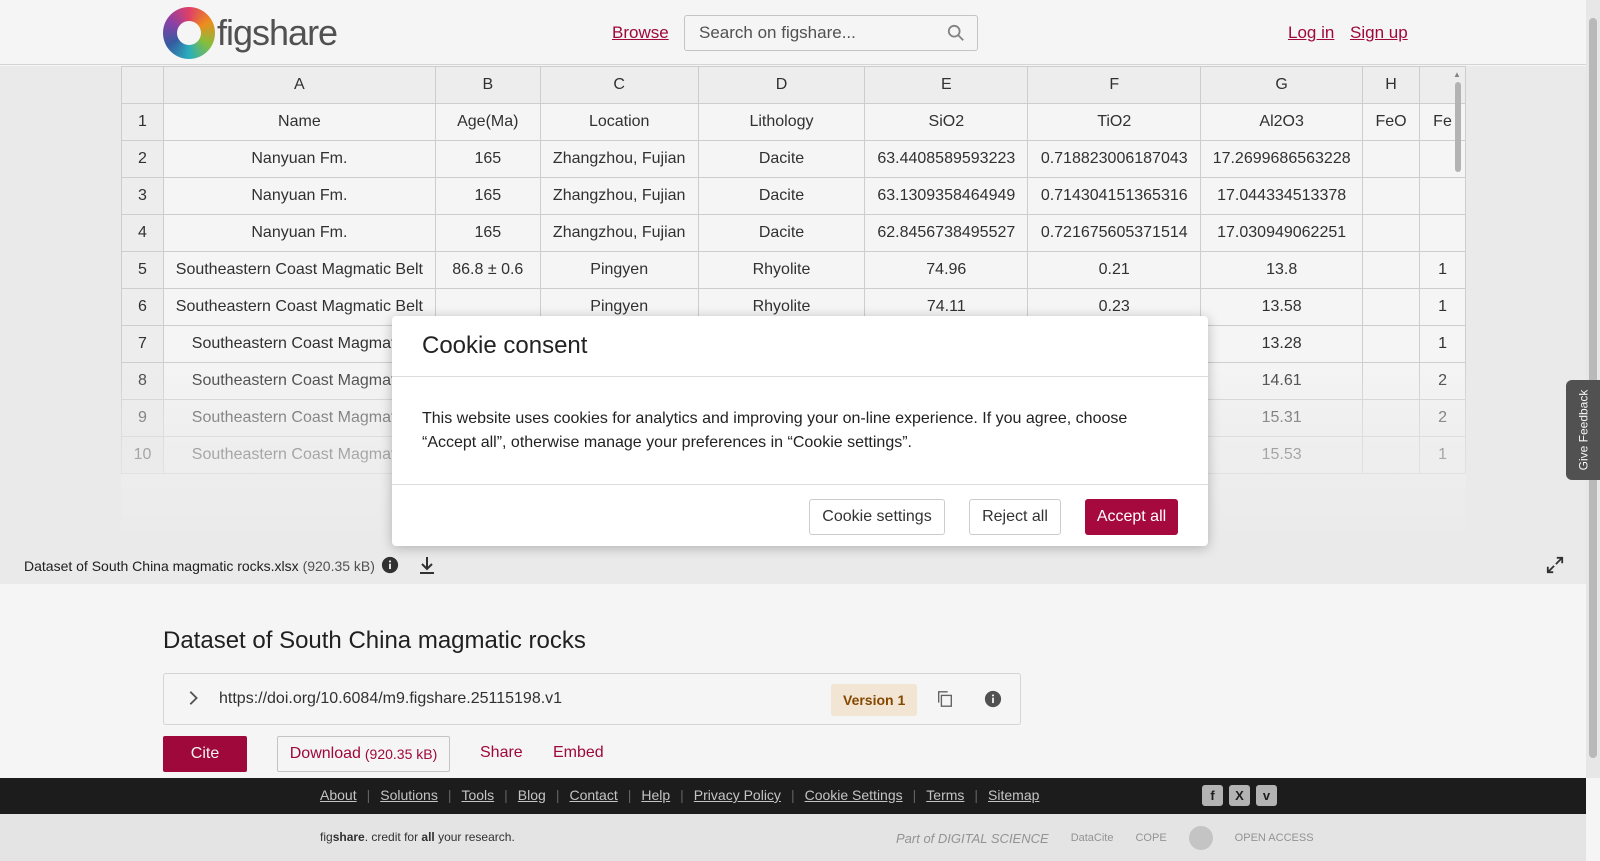 The image size is (1600, 861). What do you see at coordinates (1015, 517) in the screenshot?
I see `reject-all-button: Reject all` at bounding box center [1015, 517].